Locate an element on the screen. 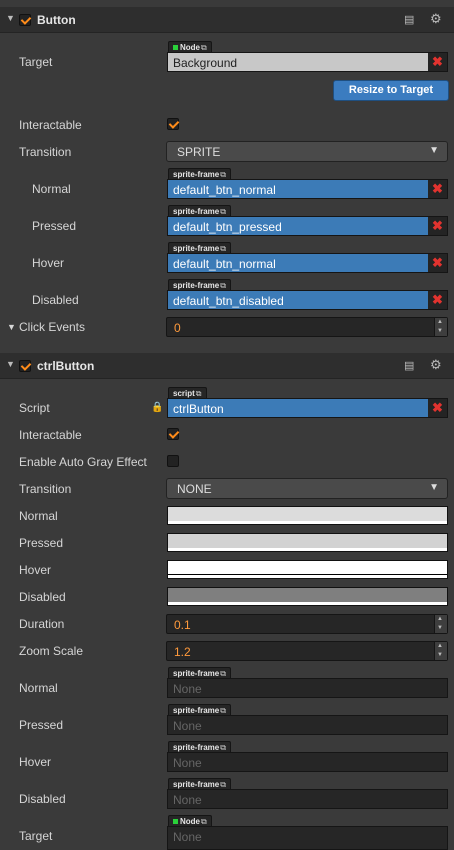  script-field: ctrlButton ✖ is located at coordinates (307, 408).